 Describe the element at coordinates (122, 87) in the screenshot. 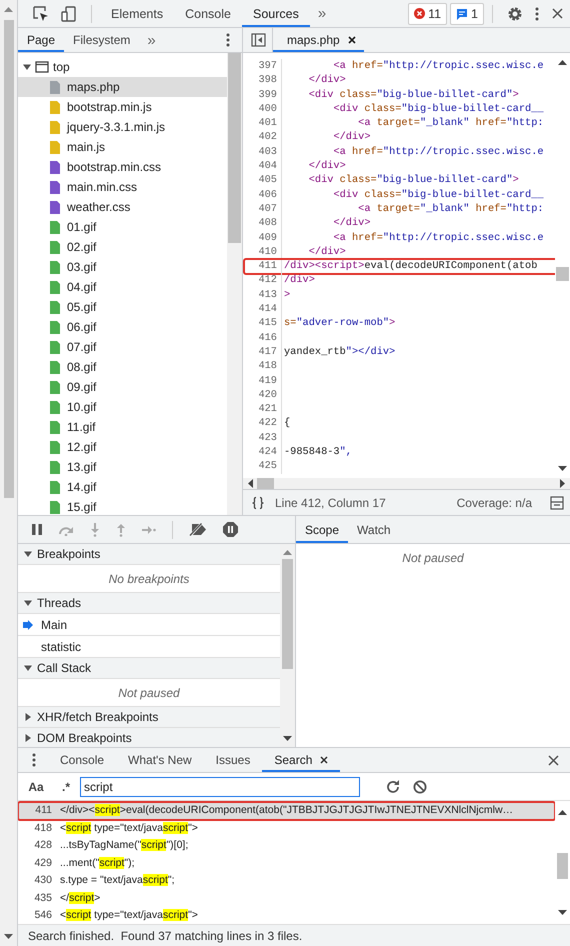

I see `tree-item: maps.php` at that location.